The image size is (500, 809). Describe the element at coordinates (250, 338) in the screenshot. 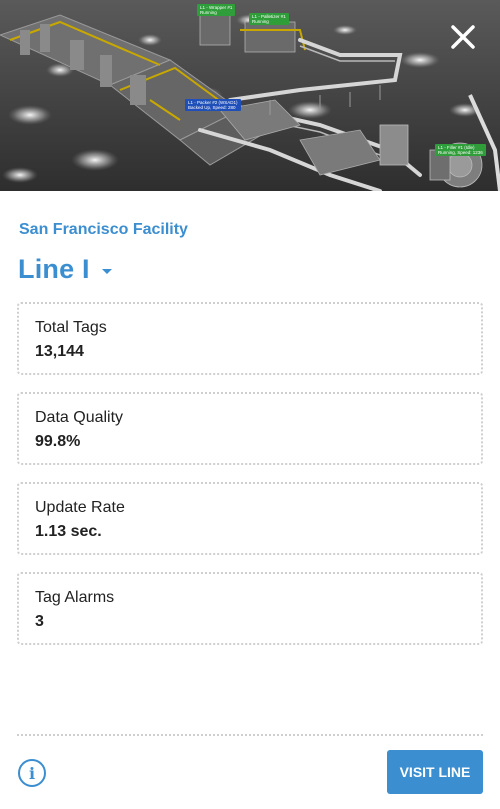

I see `stat-card-total-tags: Total Tags 13,144` at that location.